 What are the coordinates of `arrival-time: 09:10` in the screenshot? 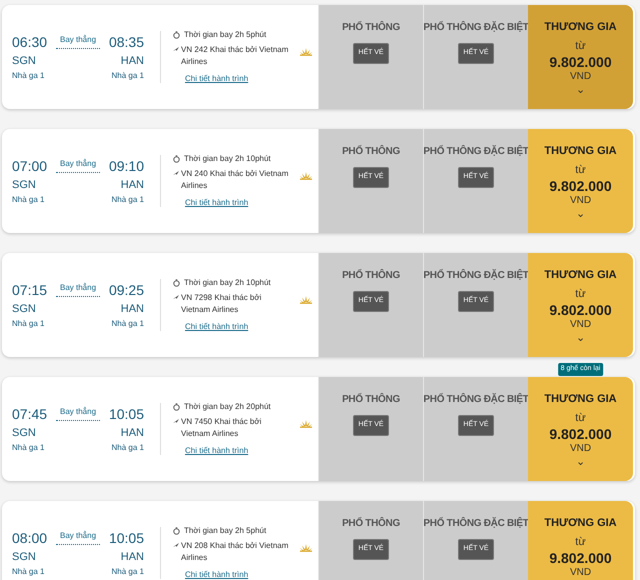 It's located at (126, 166).